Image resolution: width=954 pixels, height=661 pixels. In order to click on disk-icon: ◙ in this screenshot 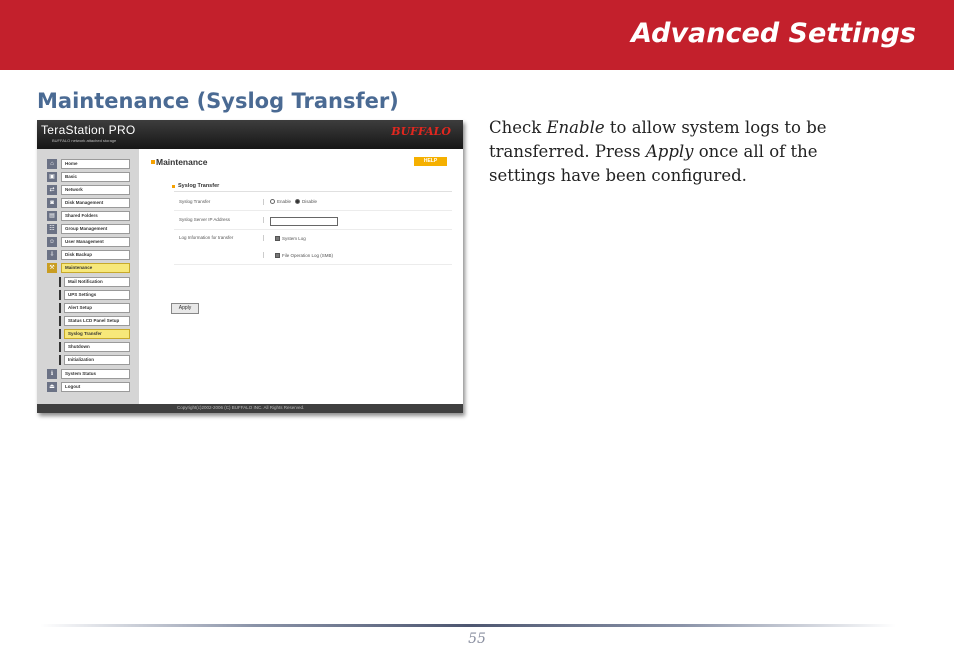, I will do `click(52, 203)`.